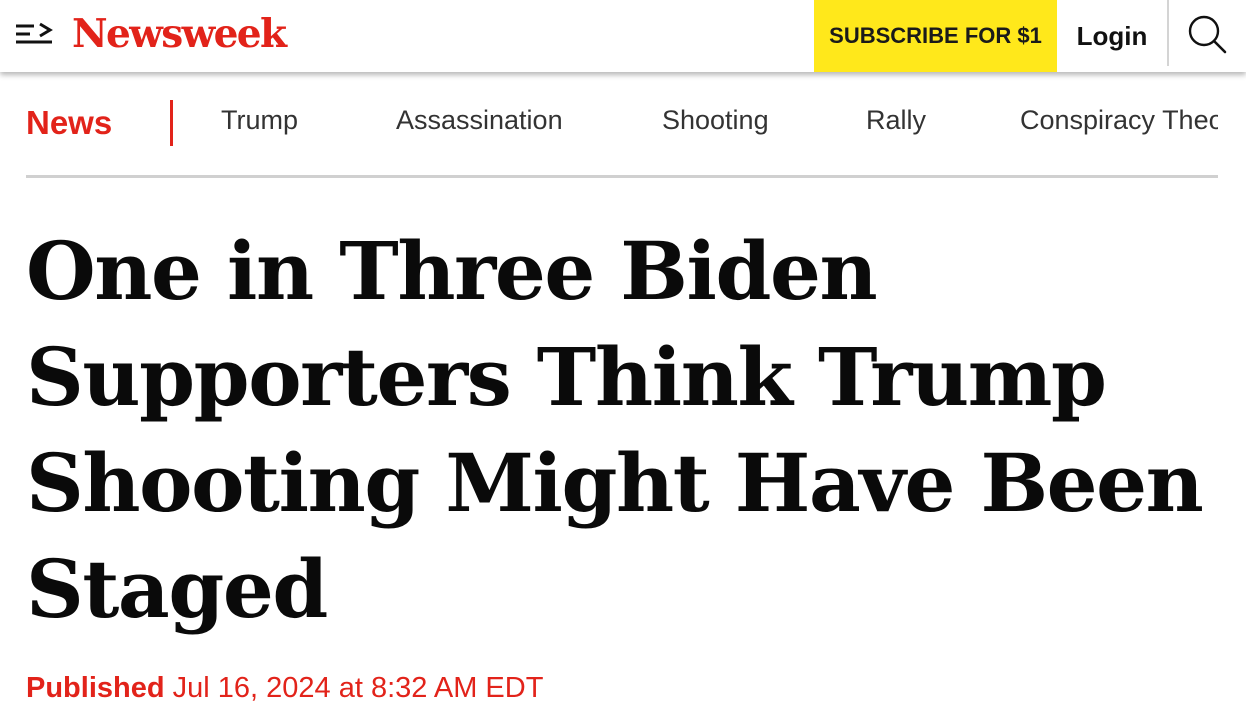 Image resolution: width=1246 pixels, height=716 pixels. I want to click on site-header: Newsweek SUBSCRIBE FOR $1 Login, so click(623, 36).